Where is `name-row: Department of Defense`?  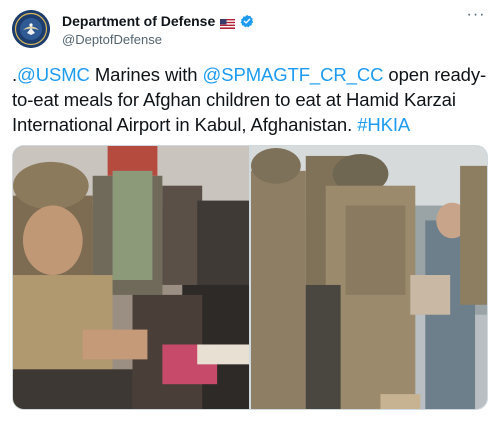 name-row: Department of Defense is located at coordinates (158, 21).